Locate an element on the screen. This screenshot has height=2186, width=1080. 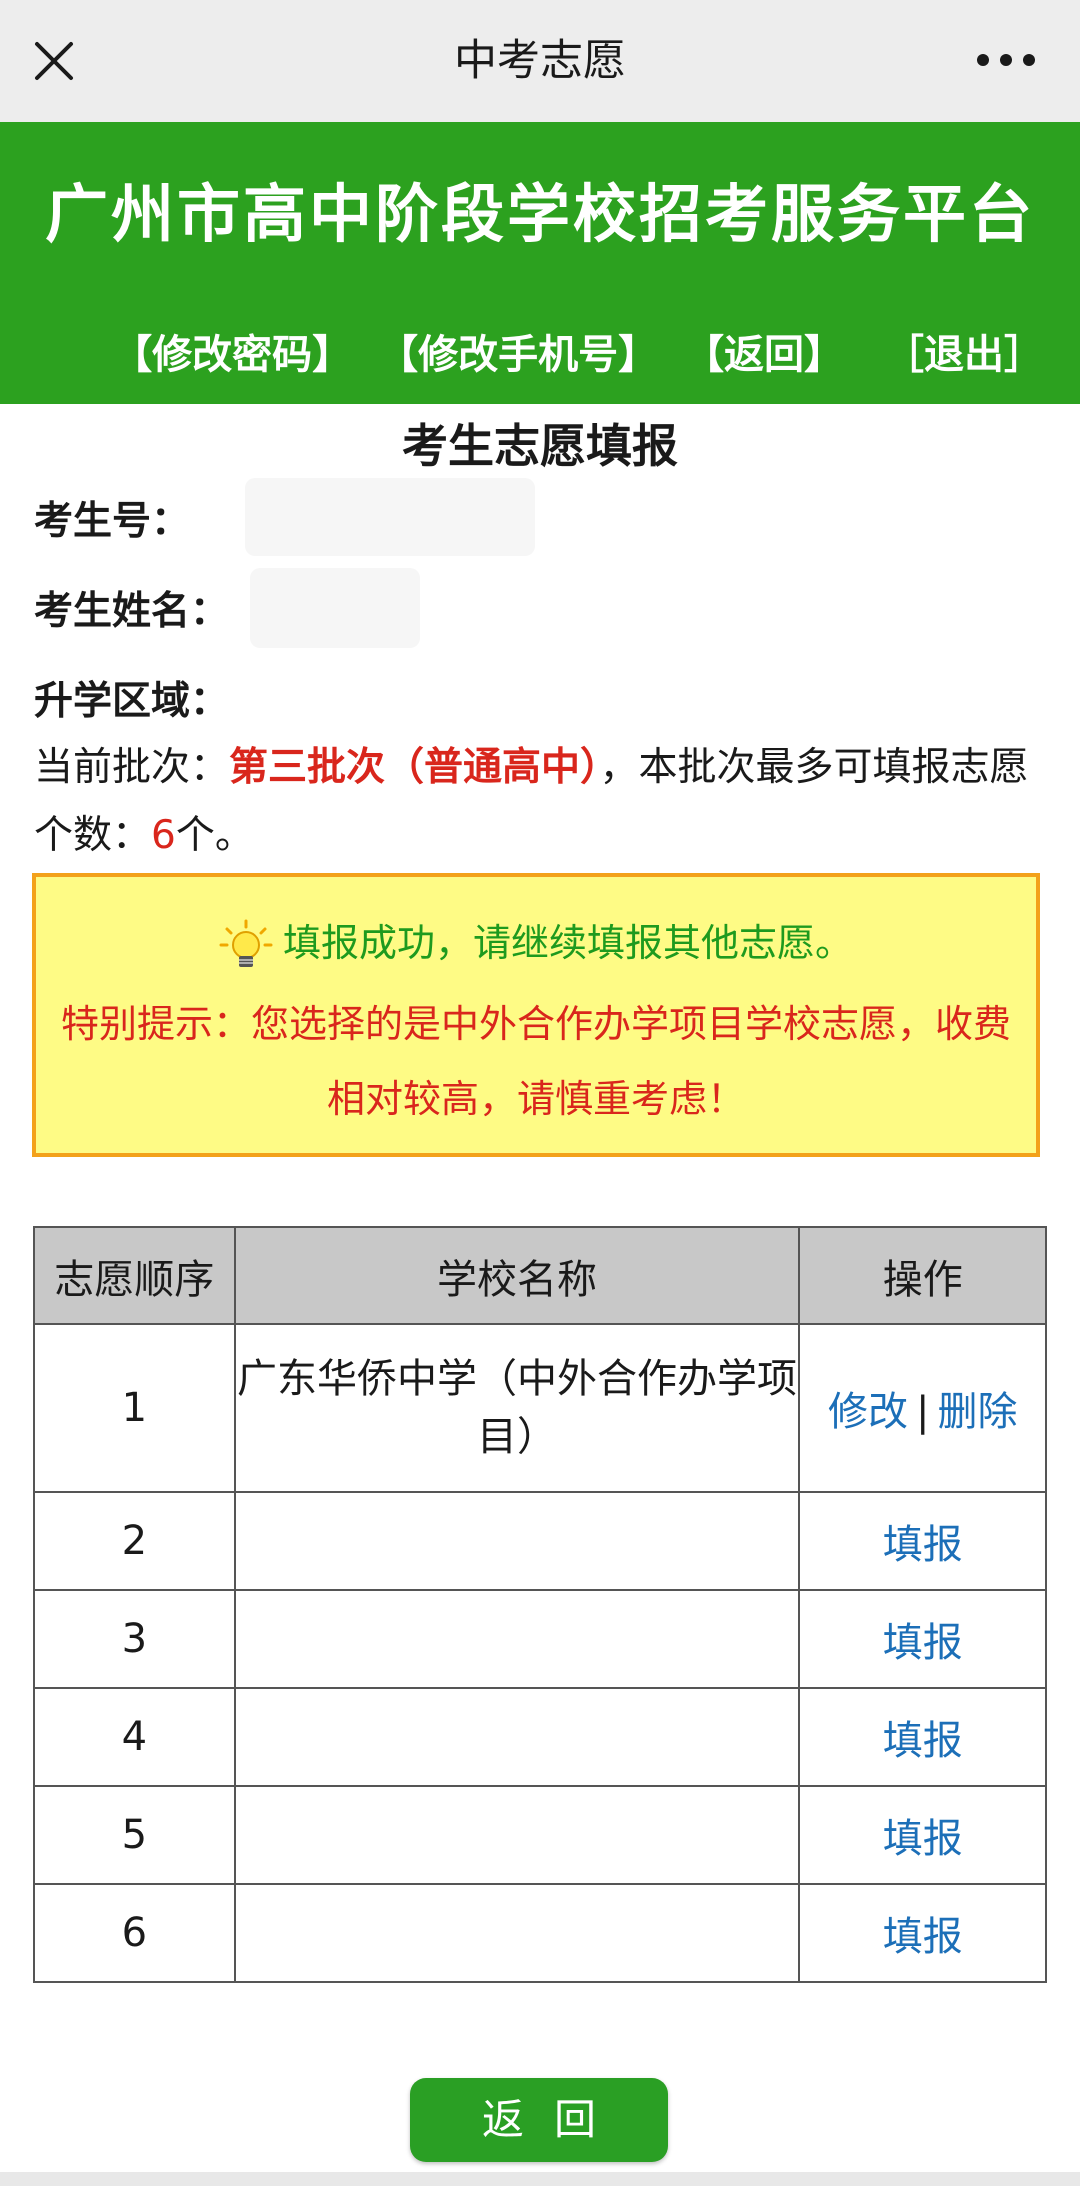
edit-link: 修改 is located at coordinates (868, 1412).